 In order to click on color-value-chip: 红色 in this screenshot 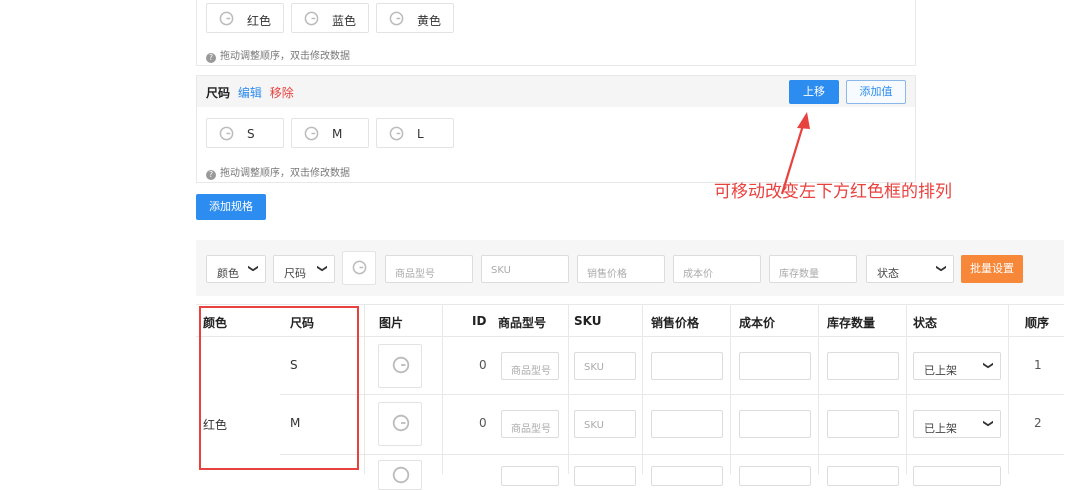, I will do `click(245, 18)`.